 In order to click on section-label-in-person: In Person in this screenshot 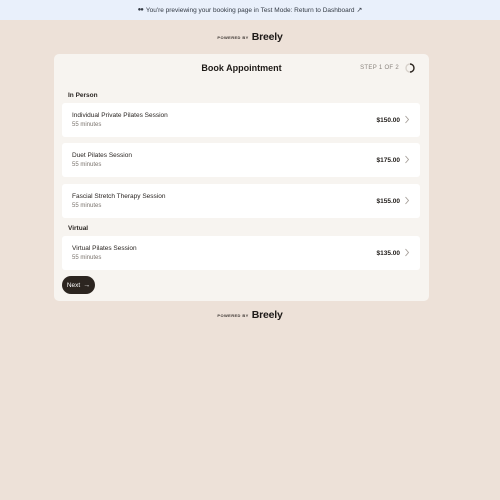, I will do `click(83, 95)`.